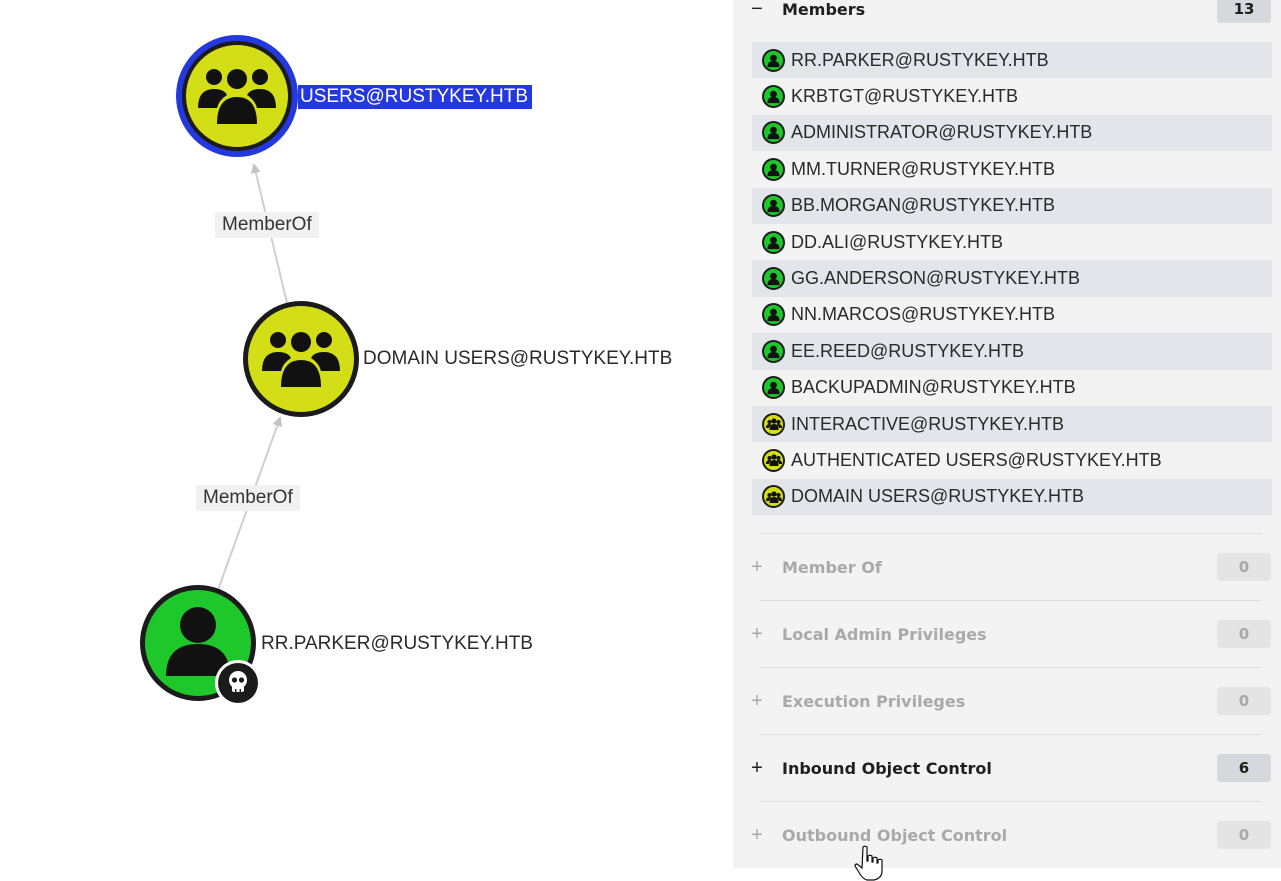 This screenshot has height=881, width=1281. I want to click on section-member-of: + Member Of 0, so click(1007, 567).